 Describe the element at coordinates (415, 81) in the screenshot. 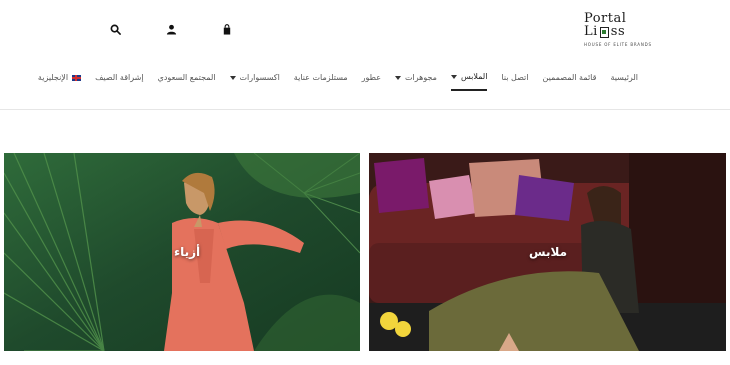

I see `nav-item-jewelry: مجوهرات` at that location.